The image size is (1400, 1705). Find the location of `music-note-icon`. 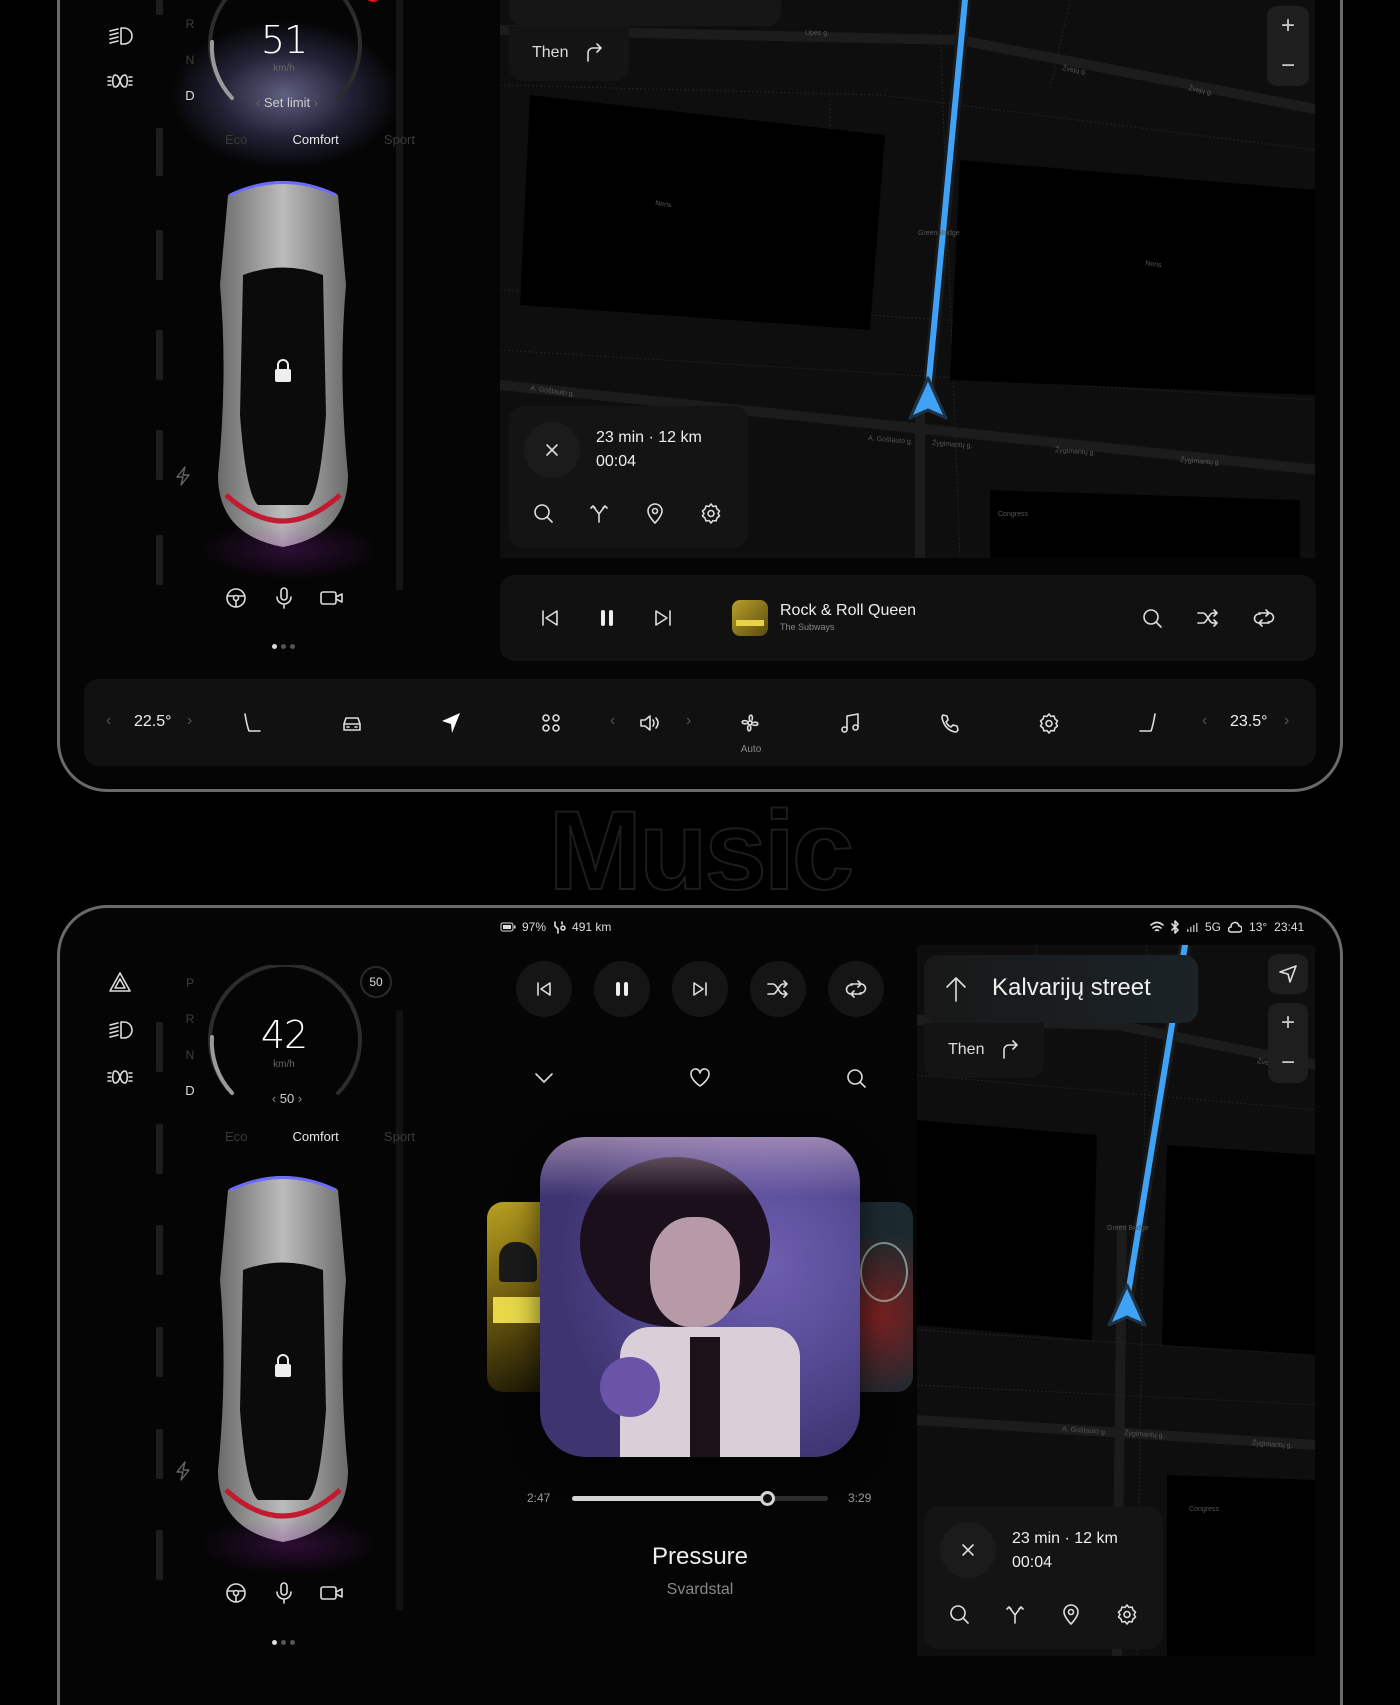

music-note-icon is located at coordinates (850, 723).